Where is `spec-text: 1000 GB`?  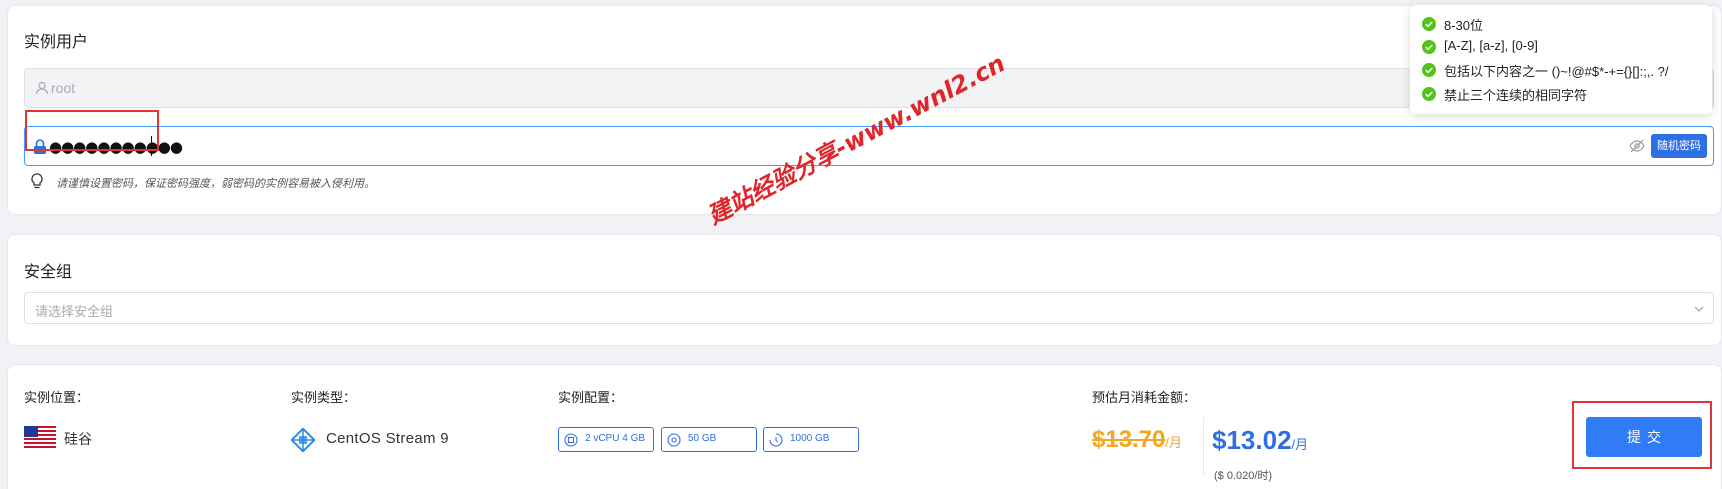 spec-text: 1000 GB is located at coordinates (810, 438).